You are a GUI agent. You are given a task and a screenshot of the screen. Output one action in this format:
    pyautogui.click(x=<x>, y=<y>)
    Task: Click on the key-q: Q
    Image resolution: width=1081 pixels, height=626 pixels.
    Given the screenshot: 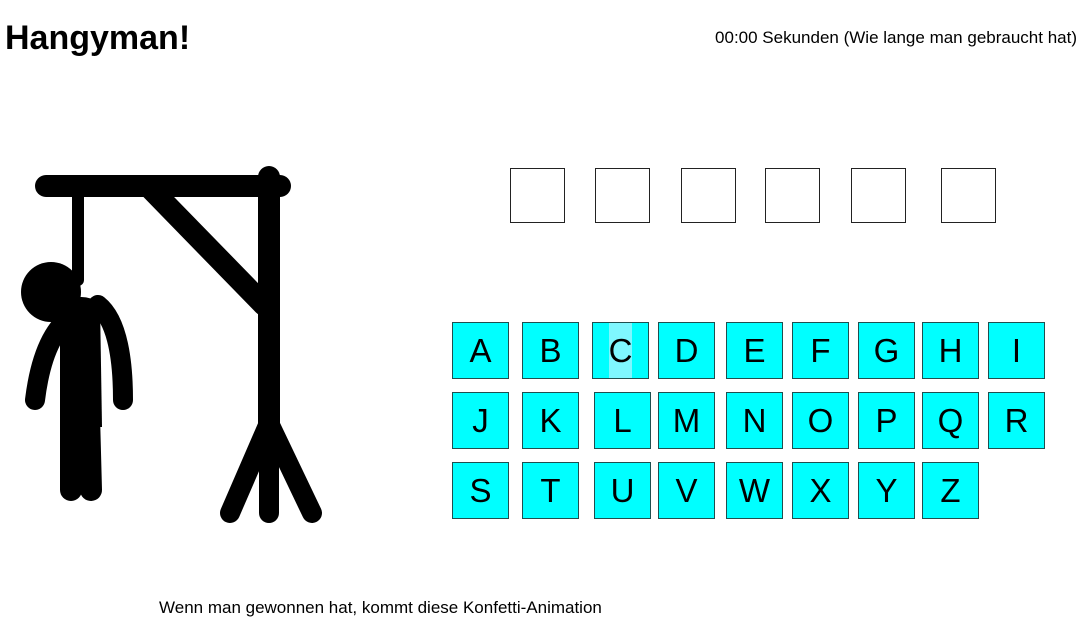 What is the action you would take?
    pyautogui.click(x=950, y=420)
    